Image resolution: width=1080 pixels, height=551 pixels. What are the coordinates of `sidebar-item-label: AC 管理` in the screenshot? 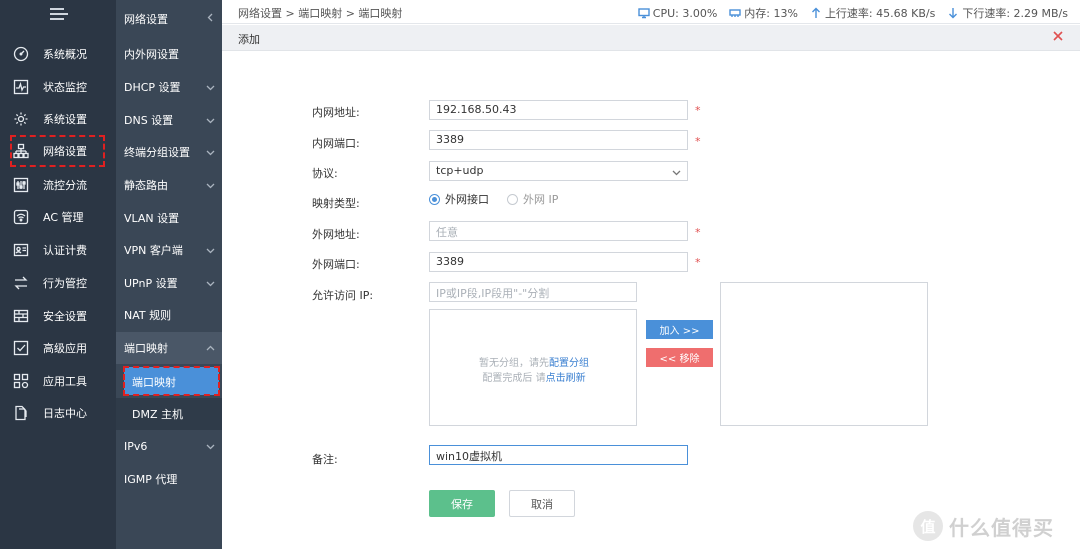 It's located at (63, 217).